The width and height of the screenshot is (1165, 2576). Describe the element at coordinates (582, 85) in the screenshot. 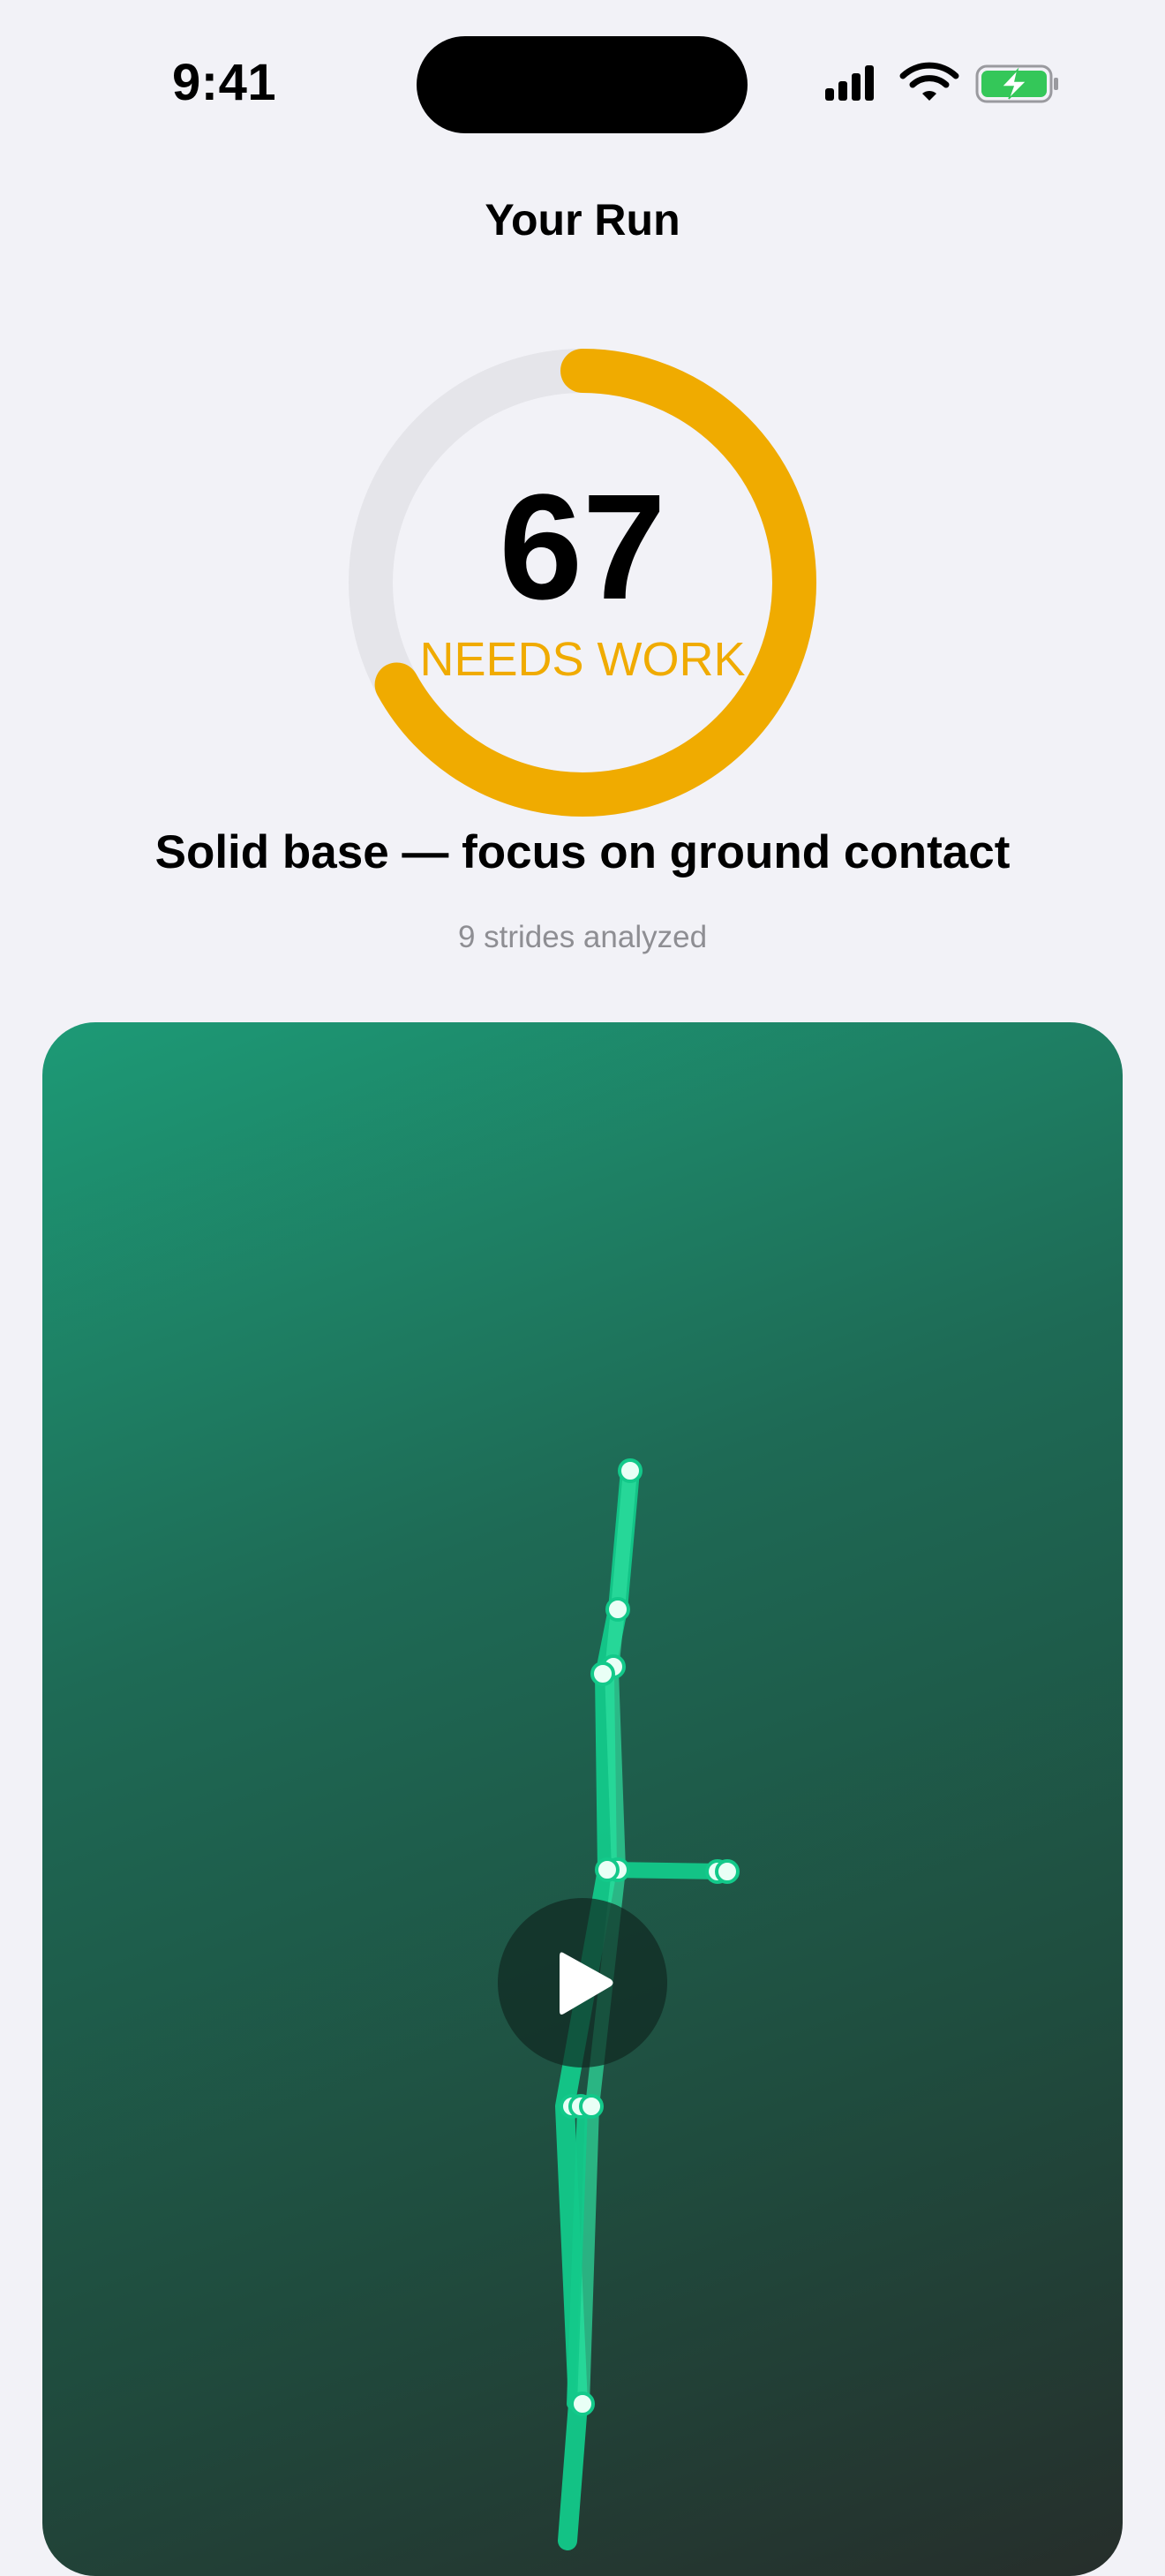

I see `dynamic-island` at that location.